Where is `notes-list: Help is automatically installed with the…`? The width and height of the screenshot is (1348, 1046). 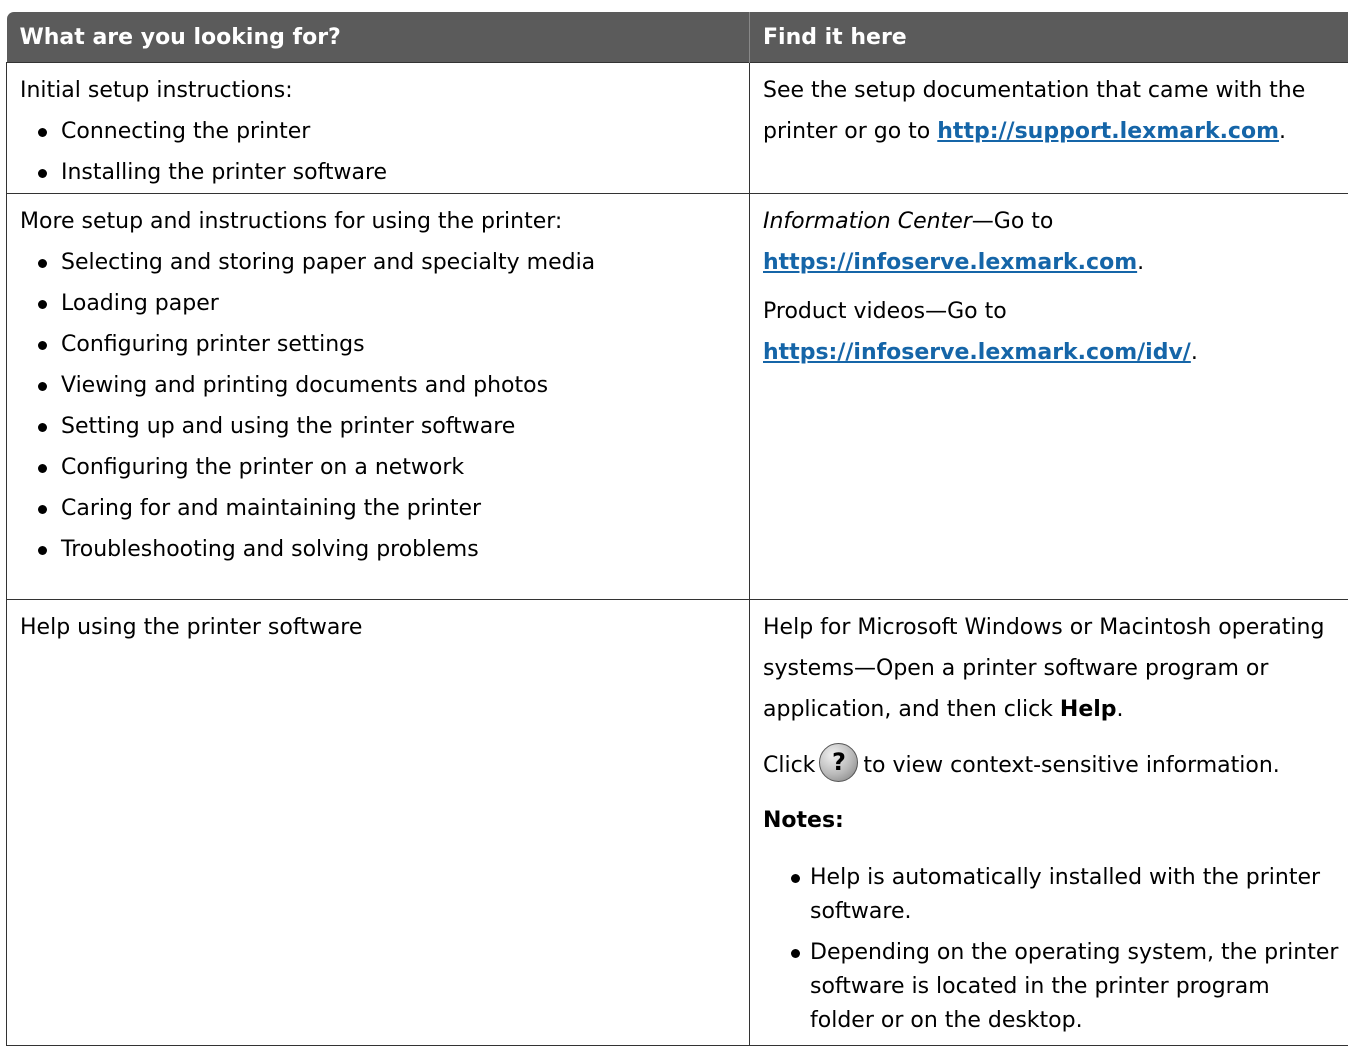
notes-list: Help is automatically installed with the… is located at coordinates (1051, 949).